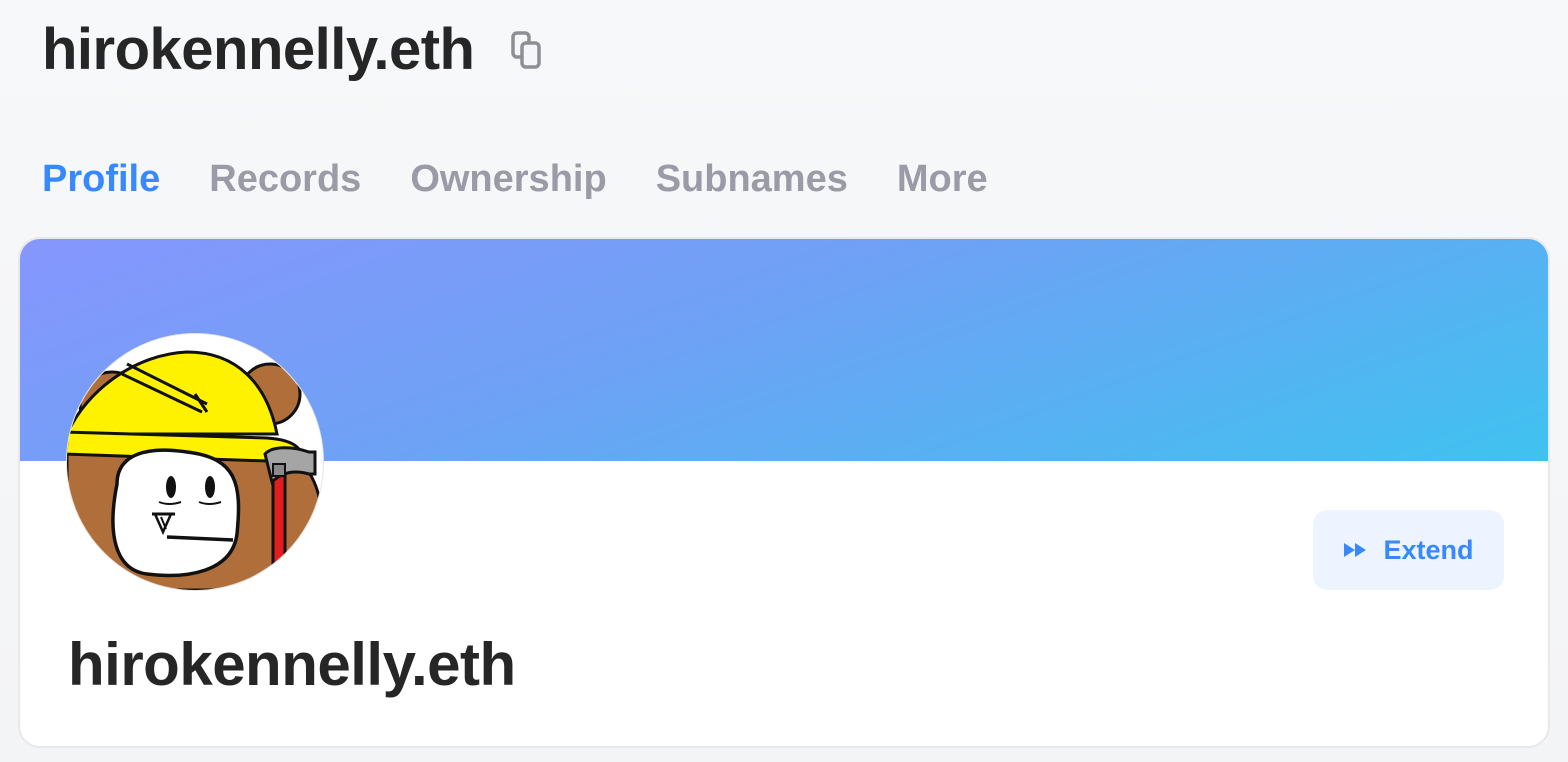 The height and width of the screenshot is (762, 1568). What do you see at coordinates (258, 49) in the screenshot?
I see `page-title: hirokennelly.eth` at bounding box center [258, 49].